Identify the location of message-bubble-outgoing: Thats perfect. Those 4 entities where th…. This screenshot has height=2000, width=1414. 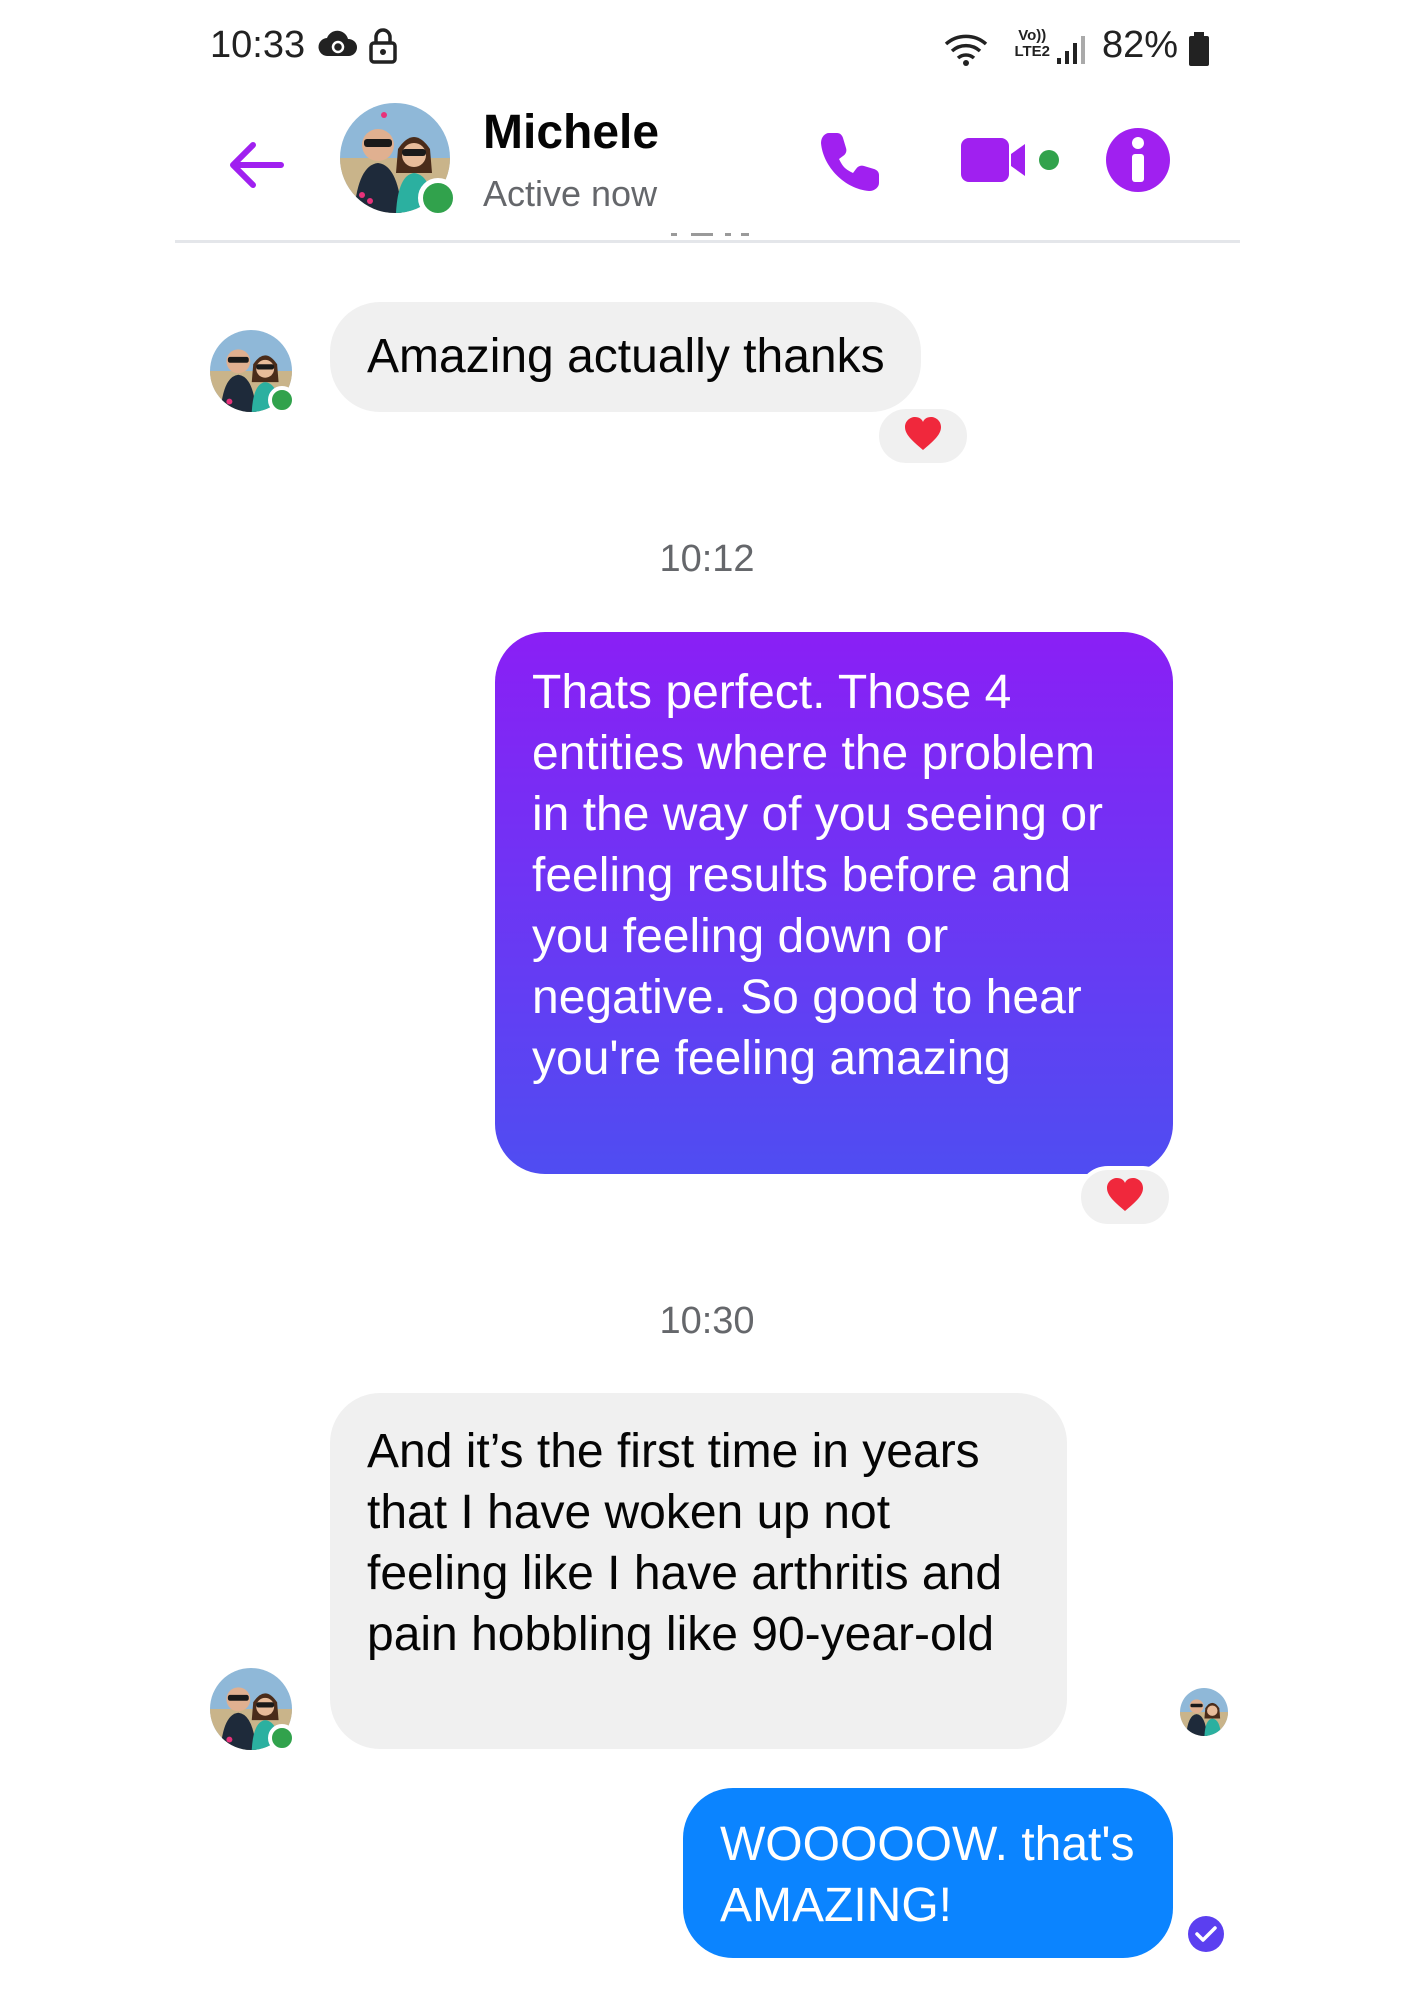
(834, 903).